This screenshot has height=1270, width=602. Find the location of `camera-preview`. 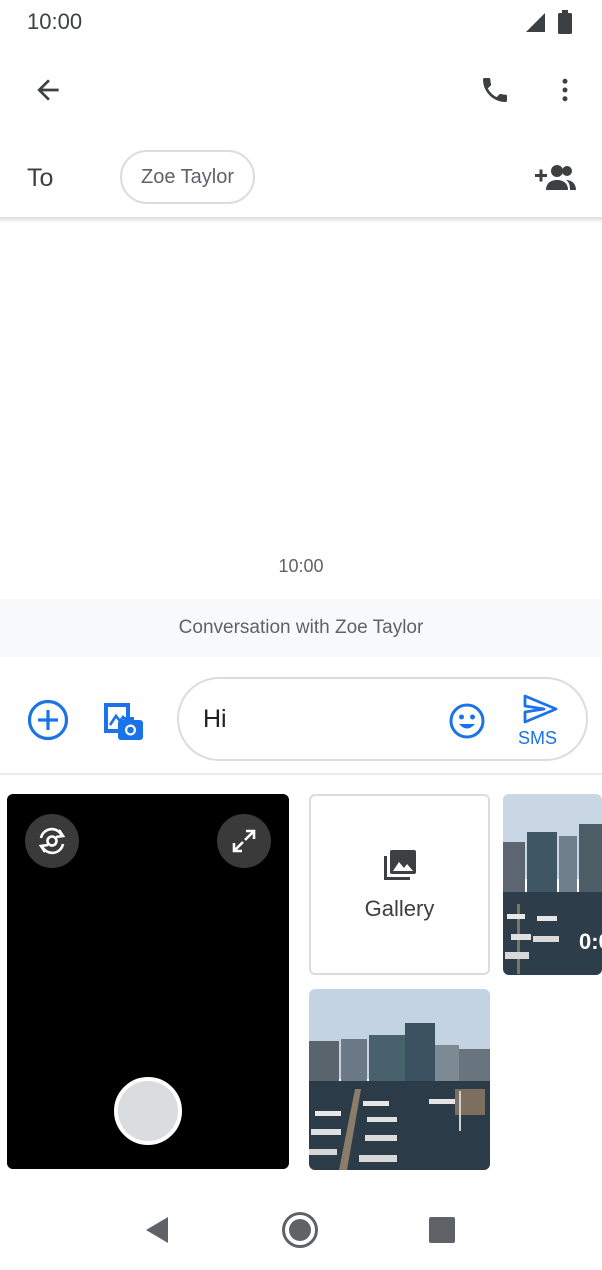

camera-preview is located at coordinates (148, 981).